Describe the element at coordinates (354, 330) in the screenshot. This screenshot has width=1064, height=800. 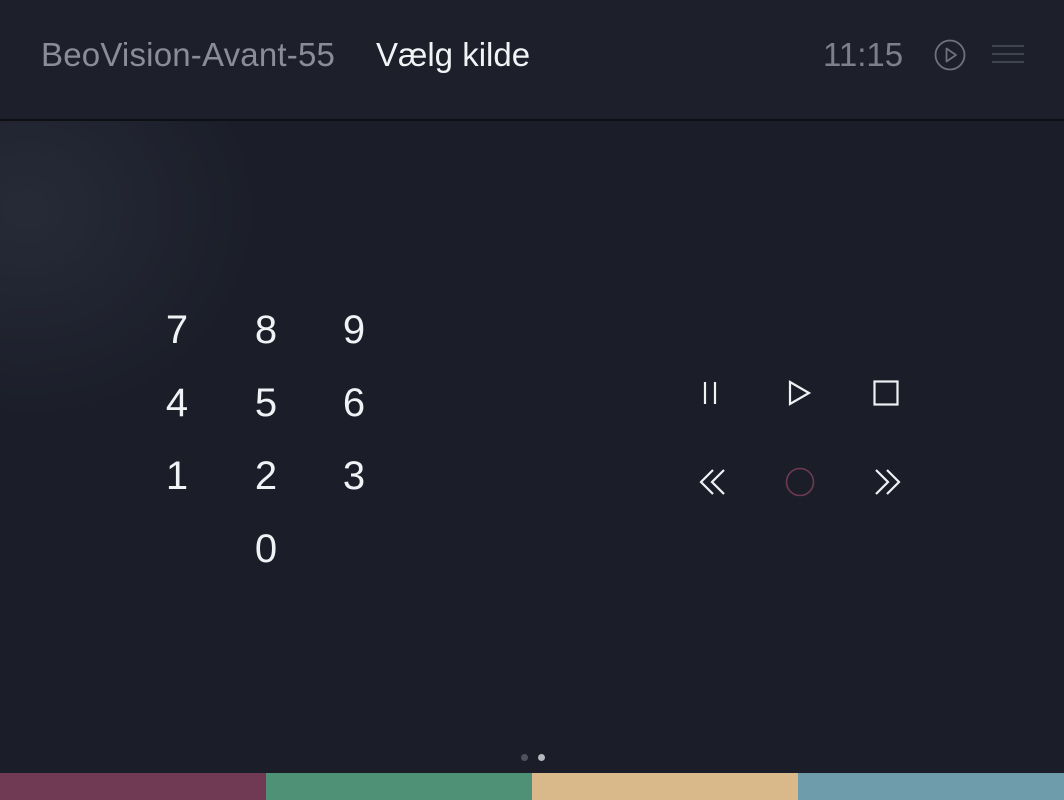
I see `key-9: 9` at that location.